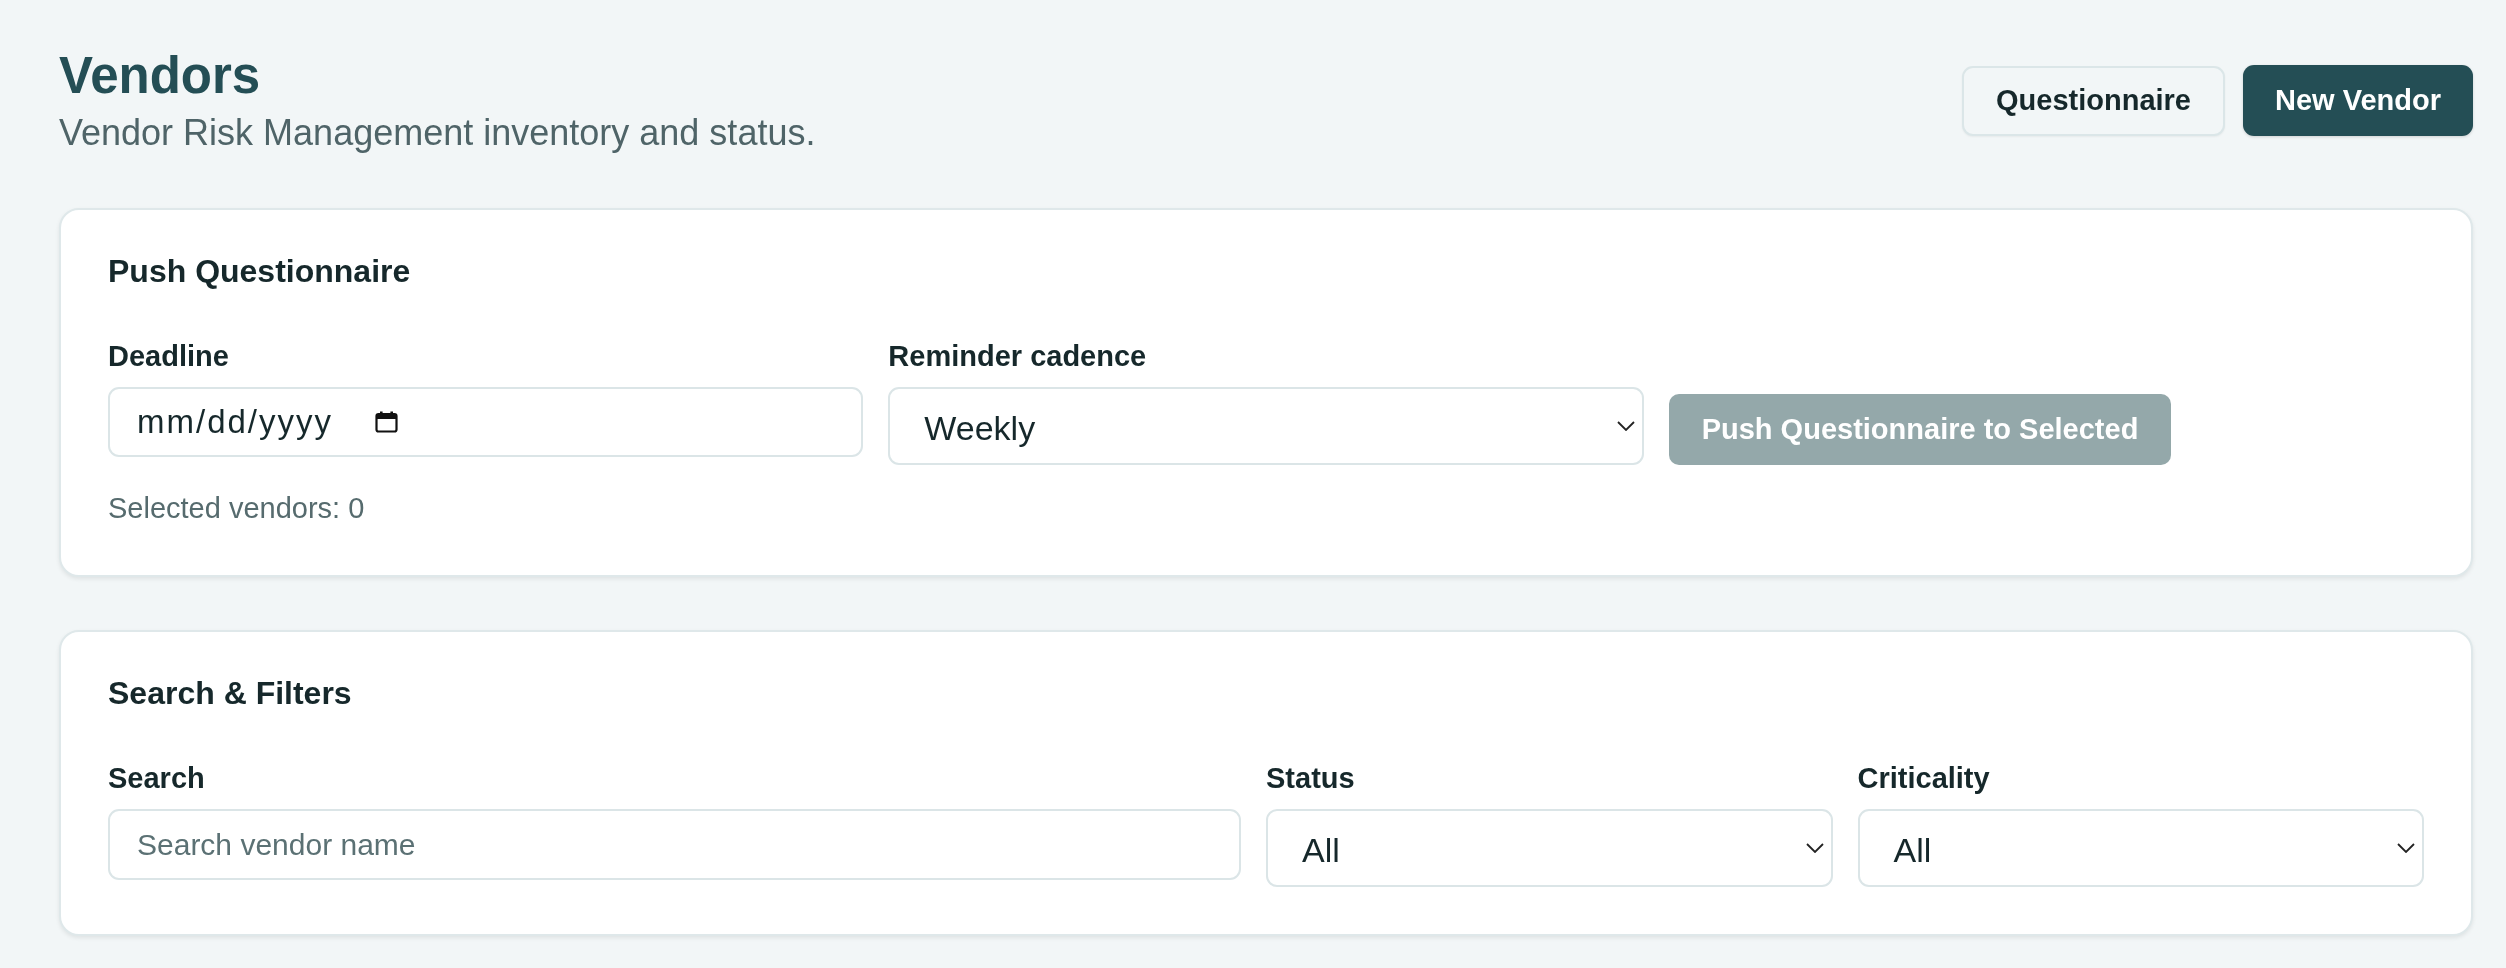  I want to click on field-label: Search, so click(156, 779).